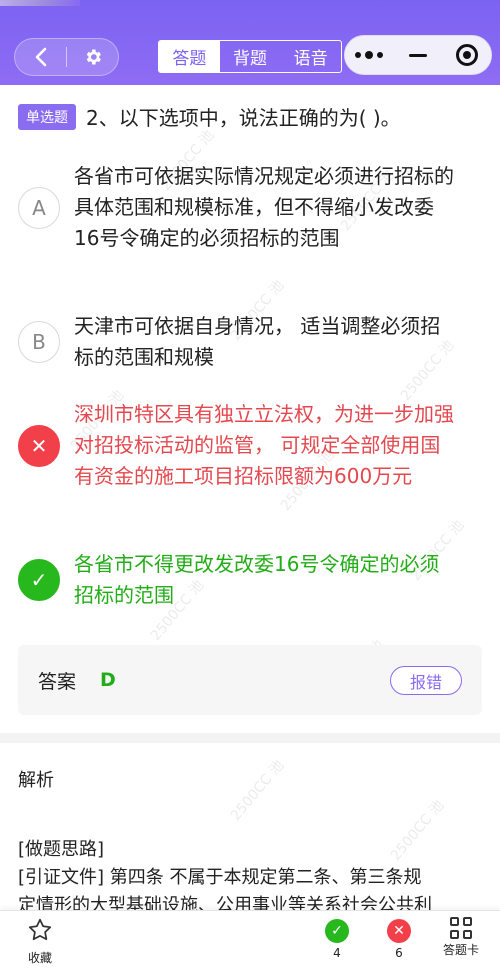 The height and width of the screenshot is (970, 500). What do you see at coordinates (250, 738) in the screenshot?
I see `section-divider` at bounding box center [250, 738].